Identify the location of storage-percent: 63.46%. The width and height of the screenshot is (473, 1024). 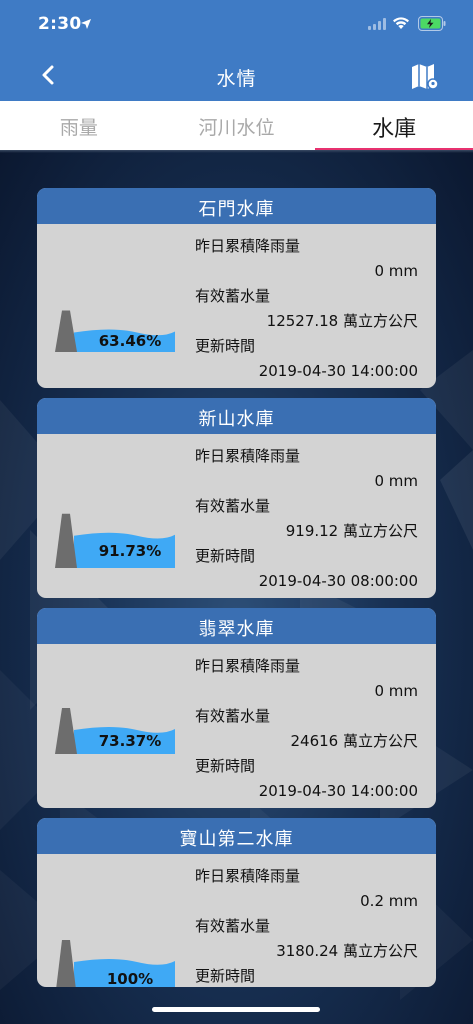
(130, 341).